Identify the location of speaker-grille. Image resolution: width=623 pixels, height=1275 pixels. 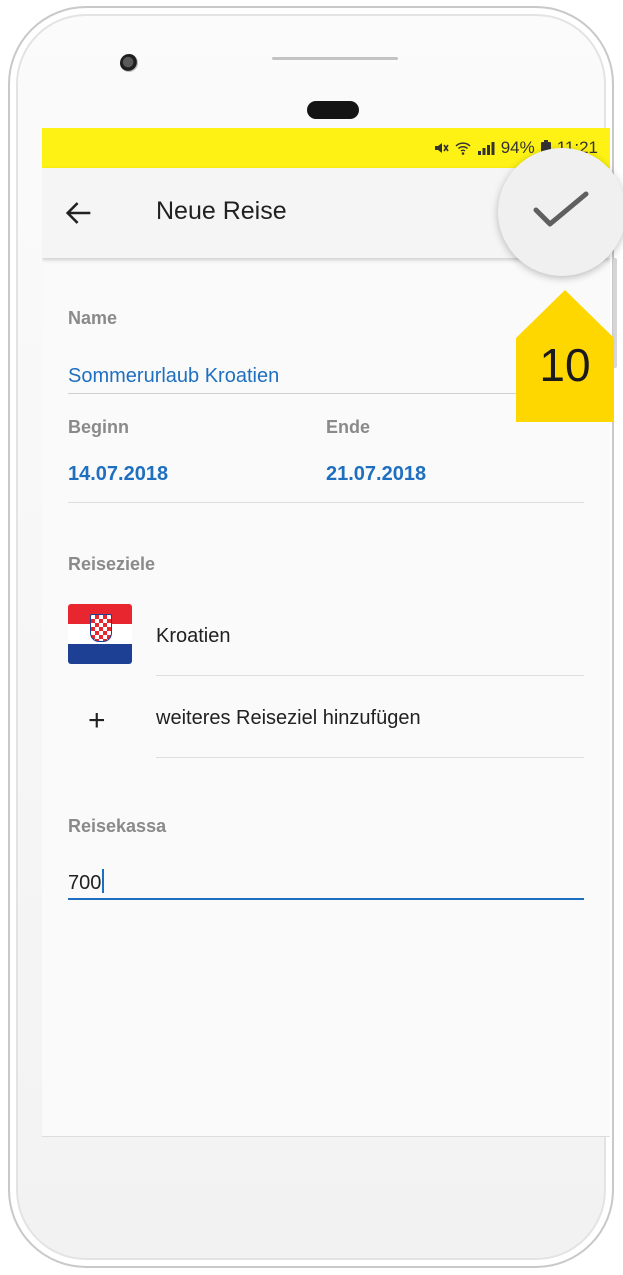
(335, 58).